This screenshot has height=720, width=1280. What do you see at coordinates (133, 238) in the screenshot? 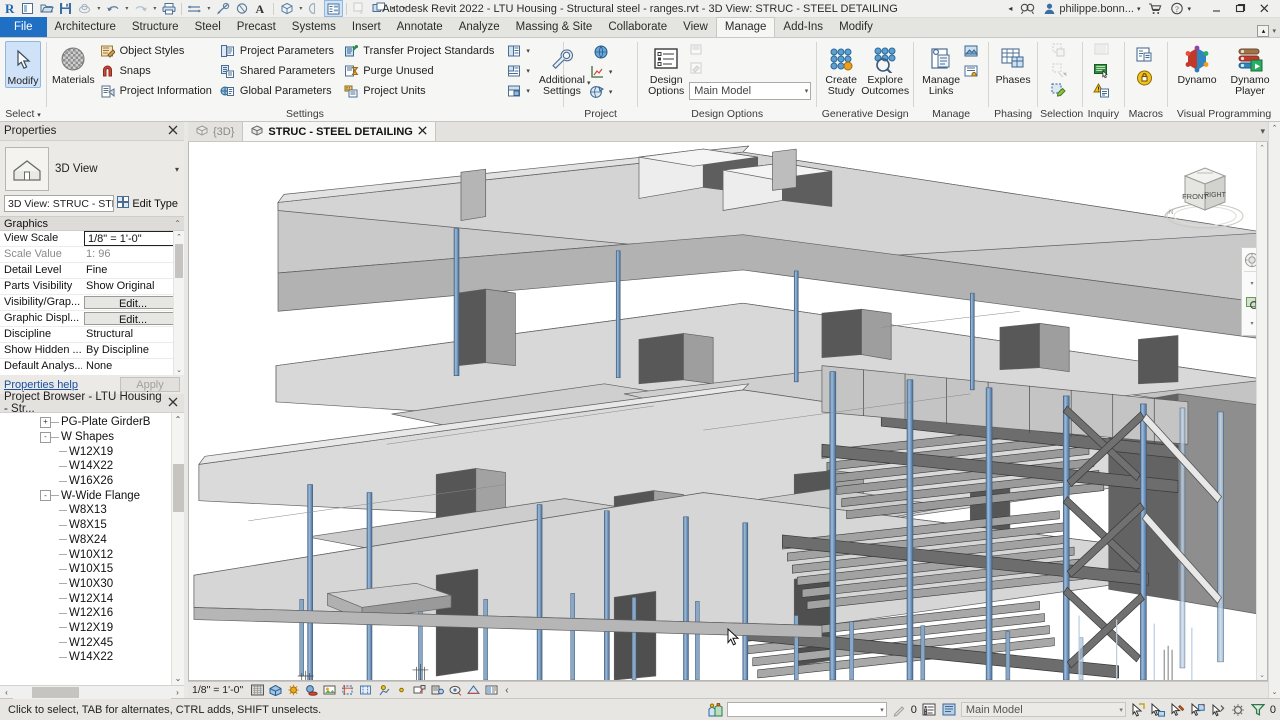
I see `property-value-view-scale: 1/8" = 1'-0"` at bounding box center [133, 238].